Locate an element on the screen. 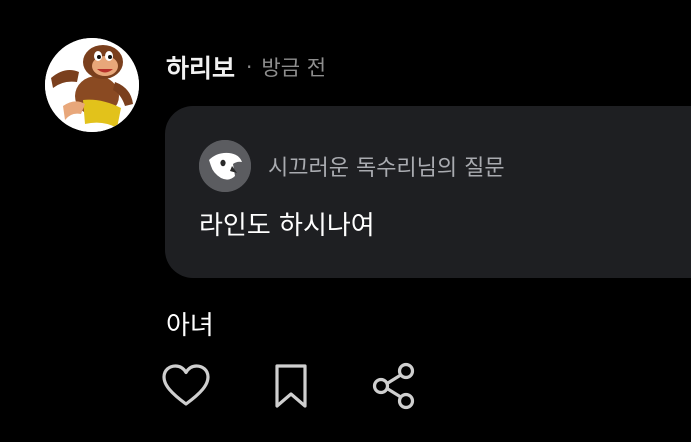 The width and height of the screenshot is (691, 442). share-button is located at coordinates (394, 386).